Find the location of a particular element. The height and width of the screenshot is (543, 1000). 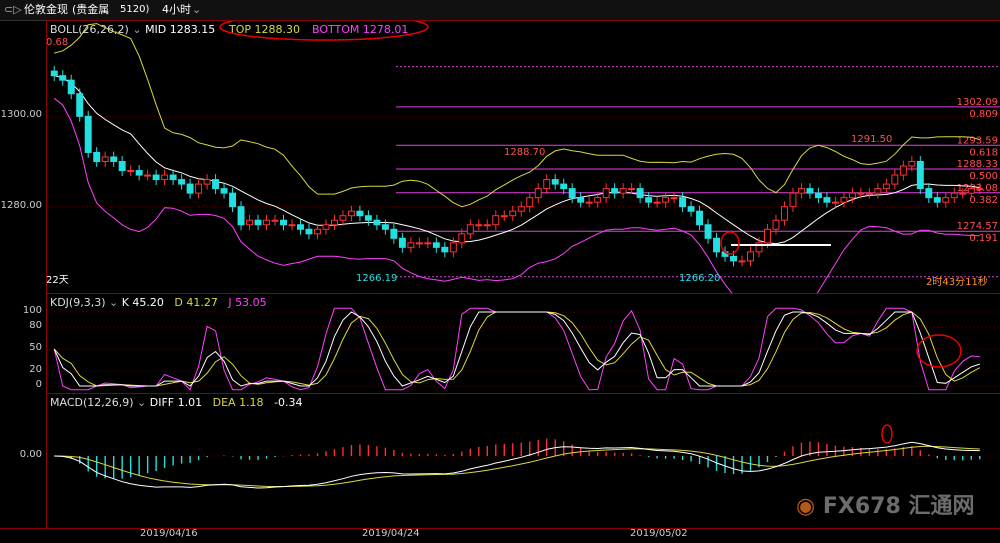

instrument-name: 伦敦金现 is located at coordinates (46, 9).